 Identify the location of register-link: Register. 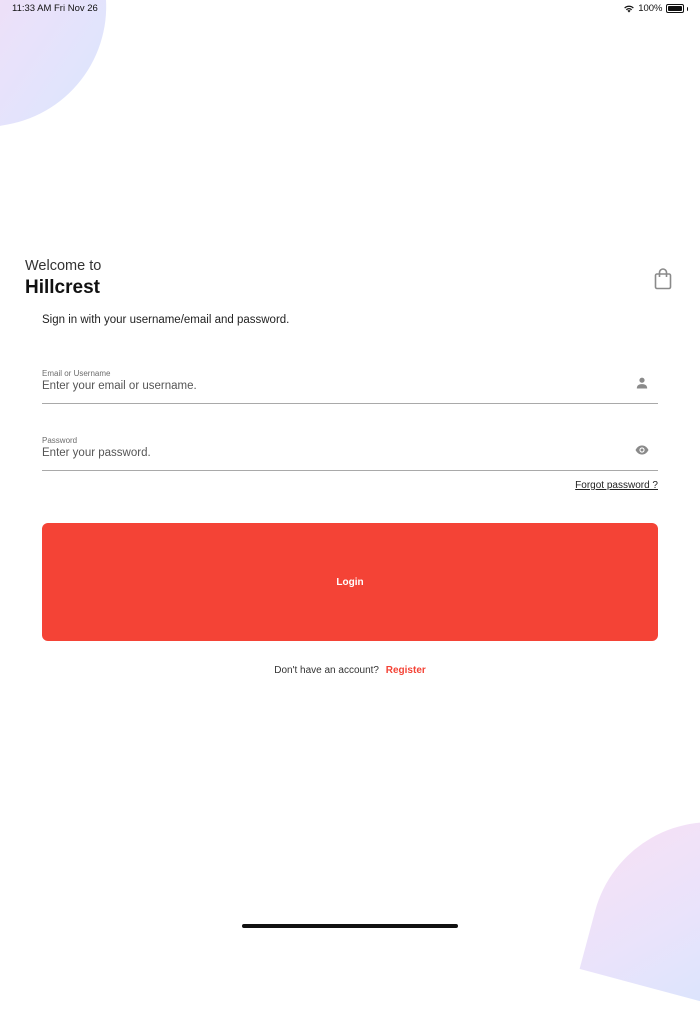
(406, 670).